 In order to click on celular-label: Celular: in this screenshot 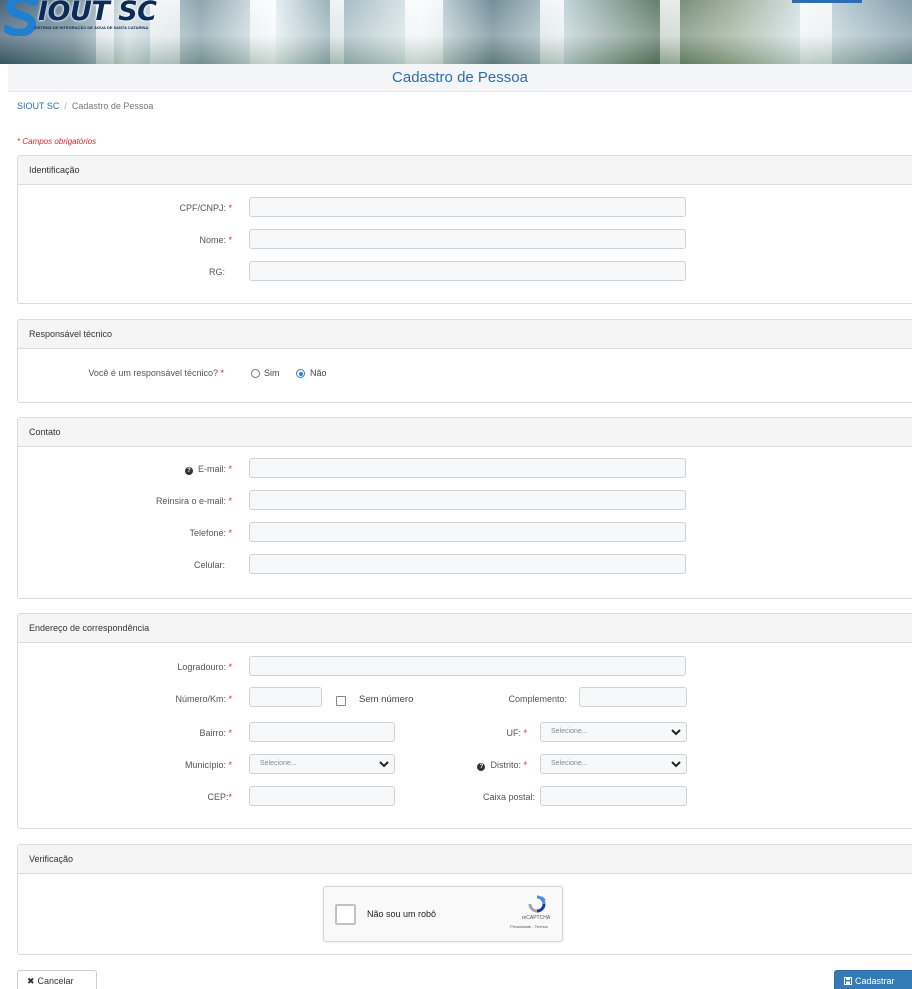, I will do `click(209, 565)`.